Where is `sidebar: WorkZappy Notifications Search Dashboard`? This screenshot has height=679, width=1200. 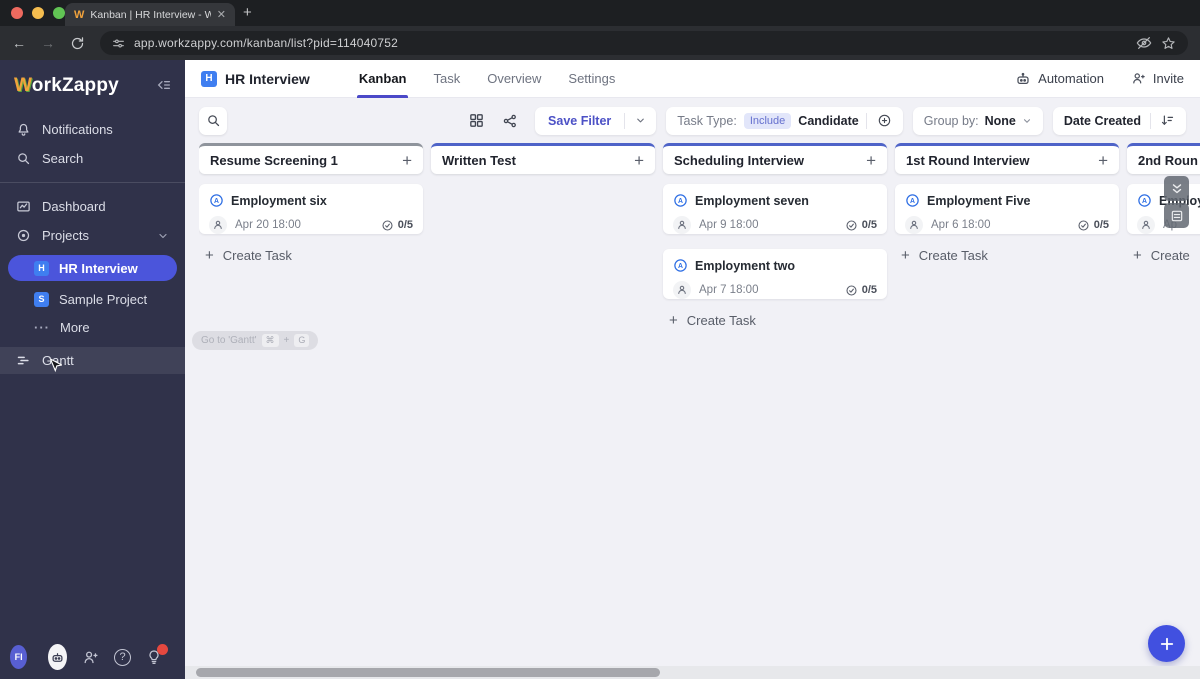 sidebar: WorkZappy Notifications Search Dashboard is located at coordinates (92, 369).